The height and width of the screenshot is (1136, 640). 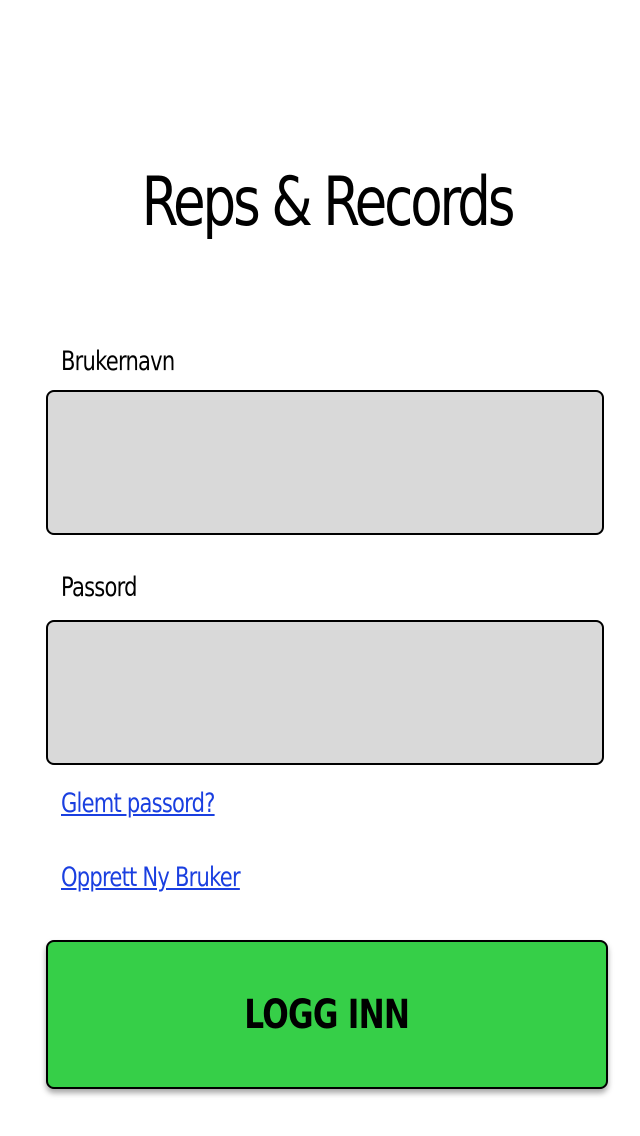 I want to click on login-button-label: LOGG INN, so click(x=327, y=1014).